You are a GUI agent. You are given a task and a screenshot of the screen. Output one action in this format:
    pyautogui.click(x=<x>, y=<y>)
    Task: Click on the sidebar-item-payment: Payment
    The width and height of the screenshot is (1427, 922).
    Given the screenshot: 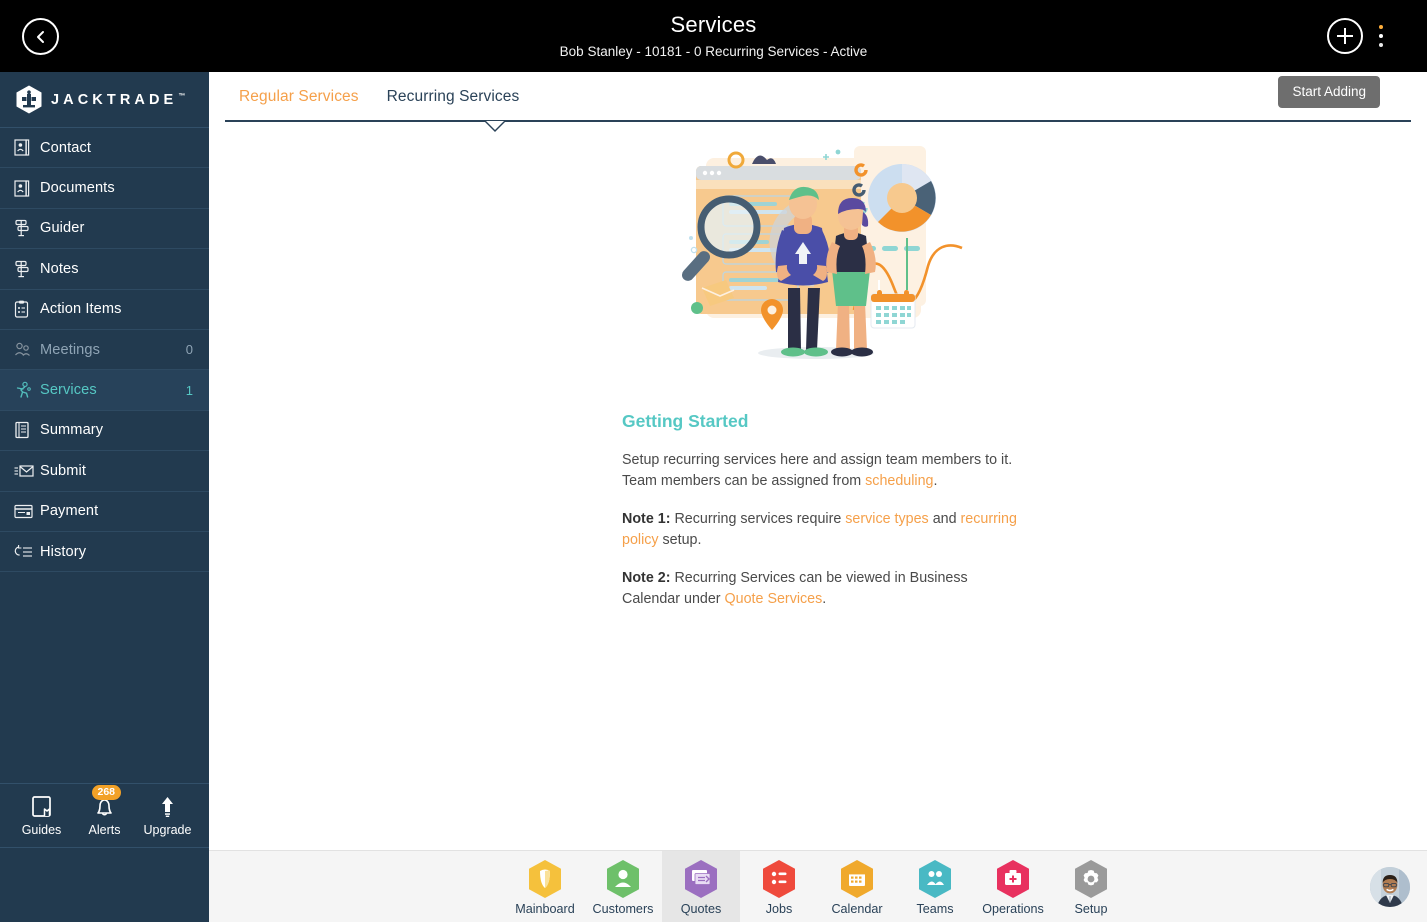 What is the action you would take?
    pyautogui.click(x=104, y=512)
    